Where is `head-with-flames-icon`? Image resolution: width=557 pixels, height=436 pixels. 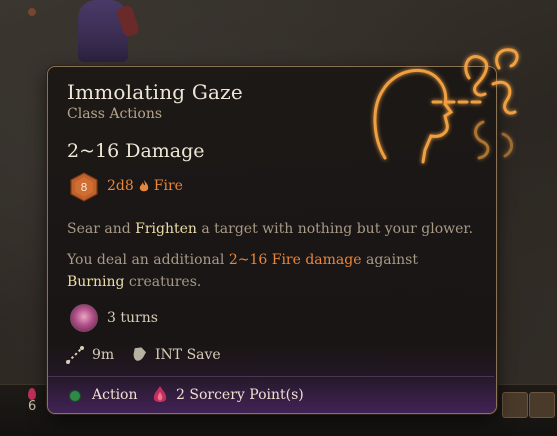 head-with-flames-icon is located at coordinates (446, 106).